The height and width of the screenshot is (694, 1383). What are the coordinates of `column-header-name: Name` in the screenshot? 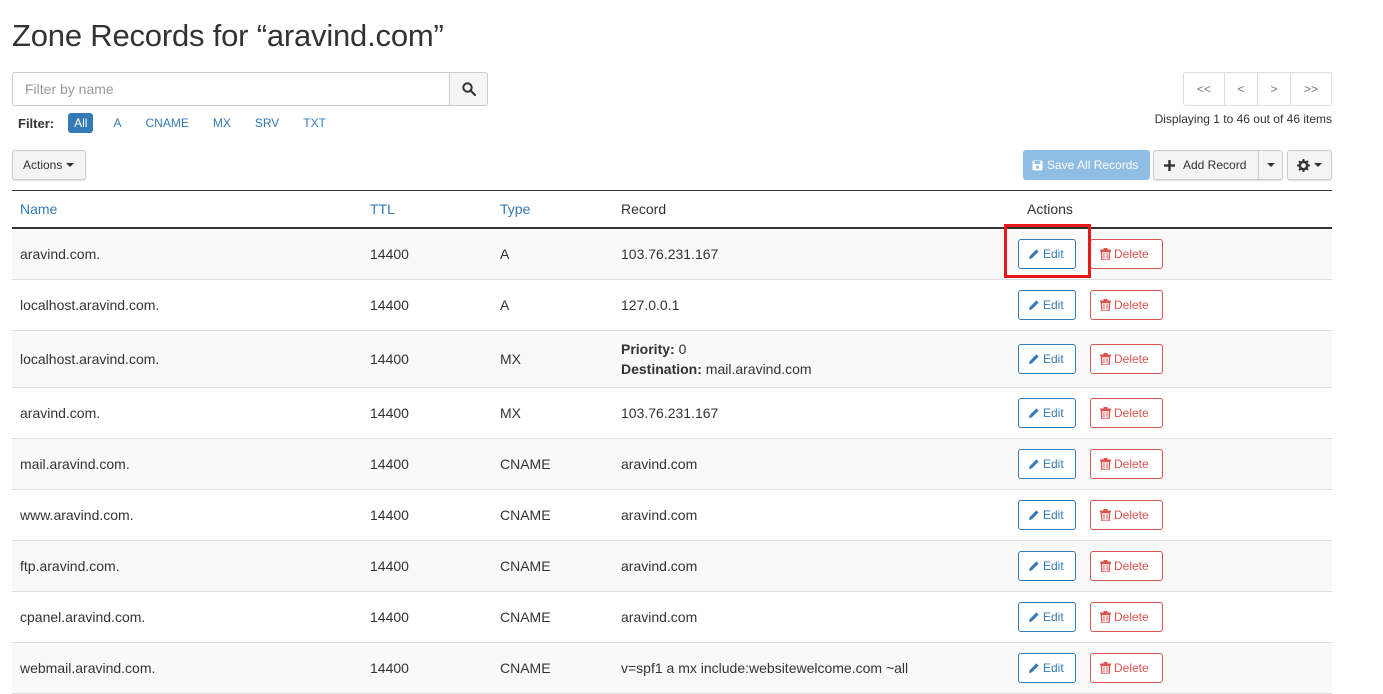 It's located at (187, 209).